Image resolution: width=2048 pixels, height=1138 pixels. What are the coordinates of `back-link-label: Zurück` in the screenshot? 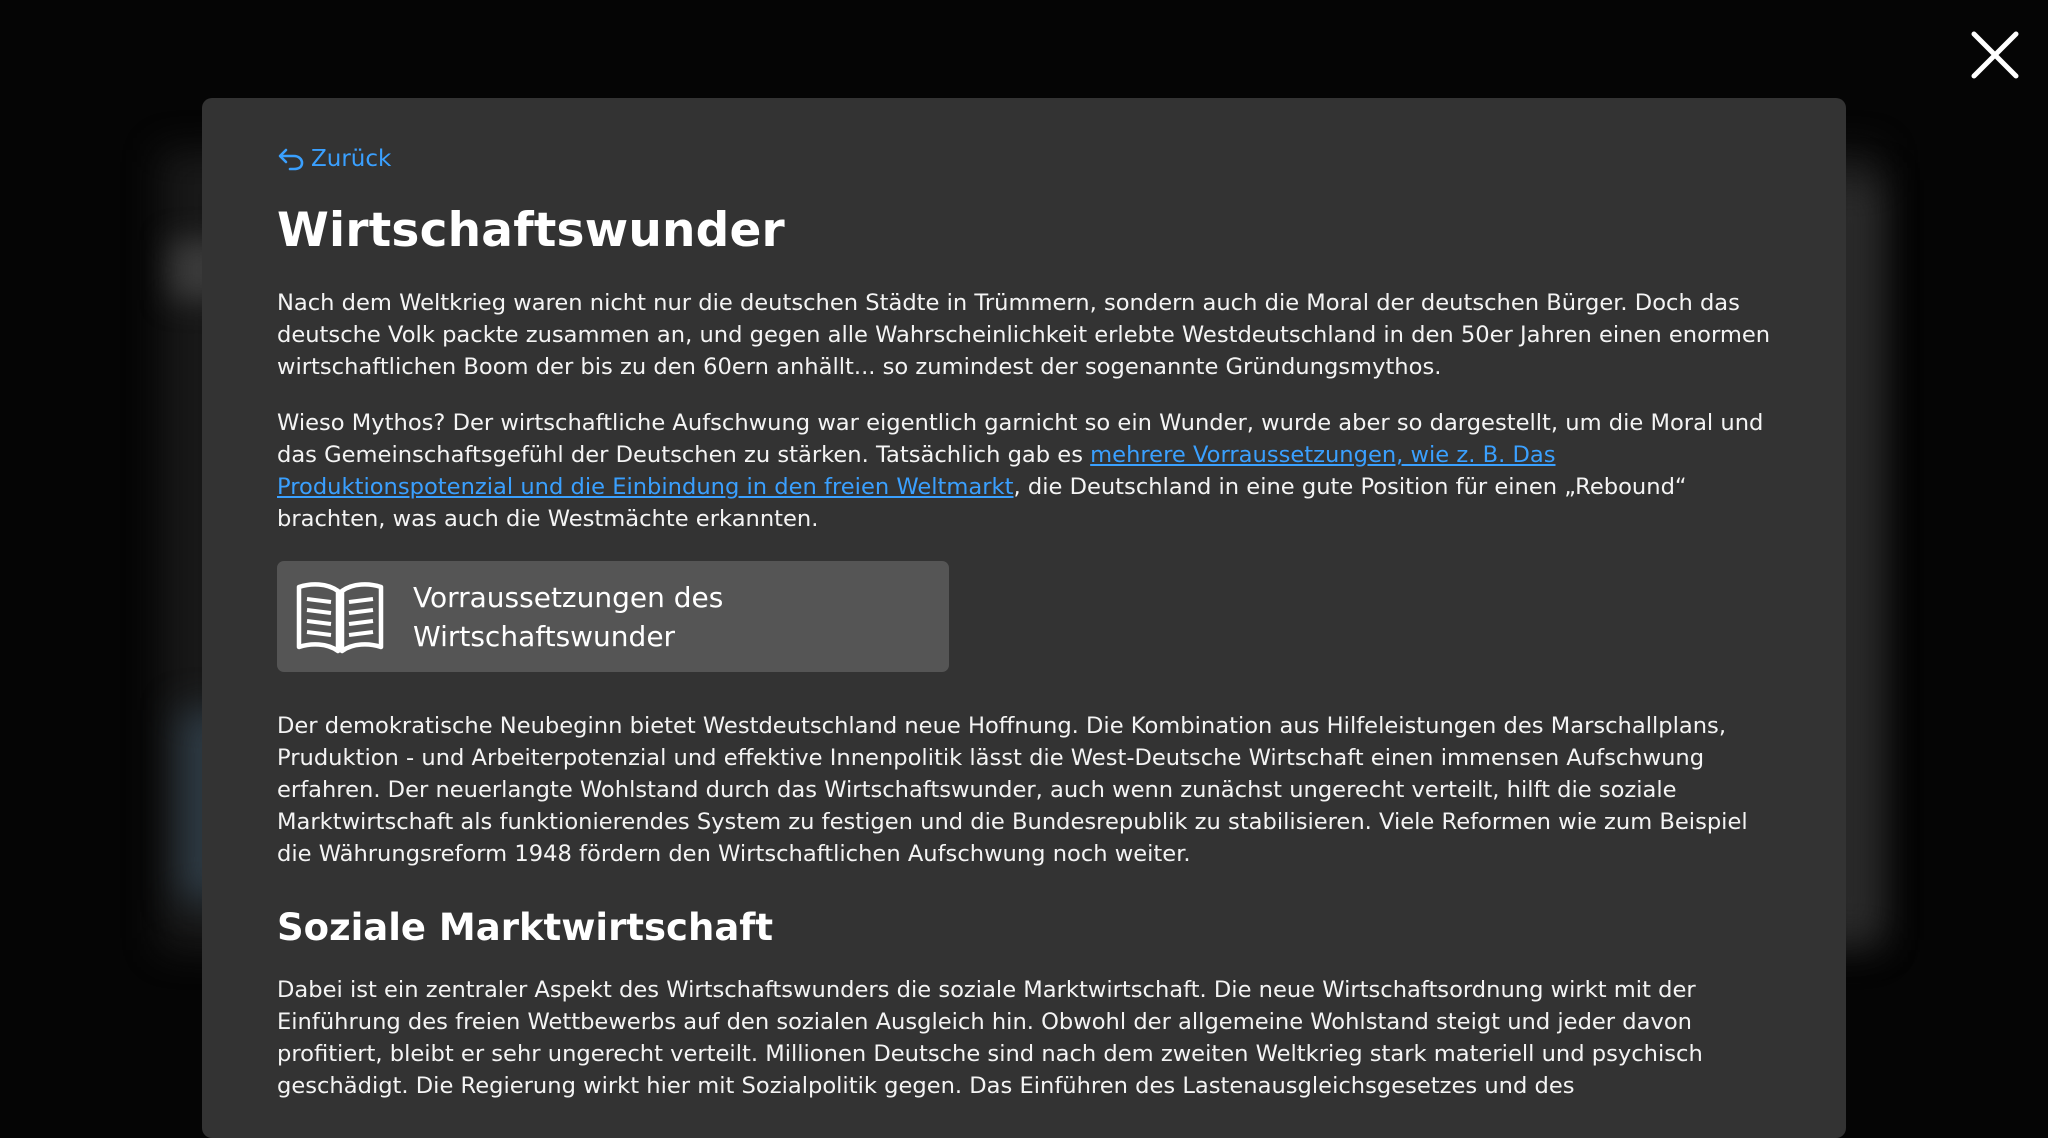 It's located at (351, 159).